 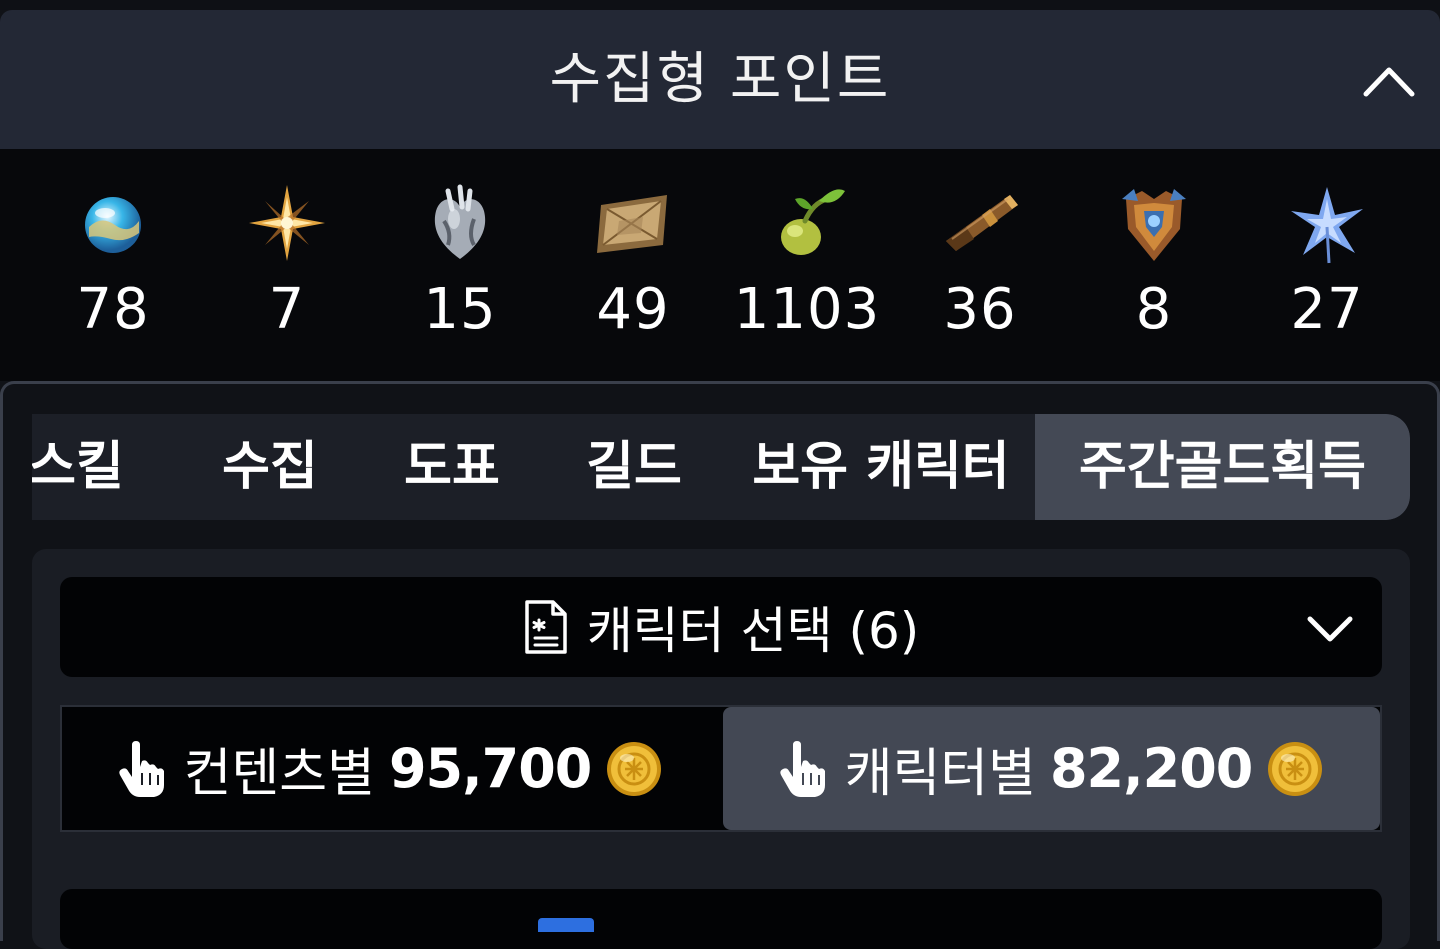 I want to click on tag-badge, so click(x=566, y=925).